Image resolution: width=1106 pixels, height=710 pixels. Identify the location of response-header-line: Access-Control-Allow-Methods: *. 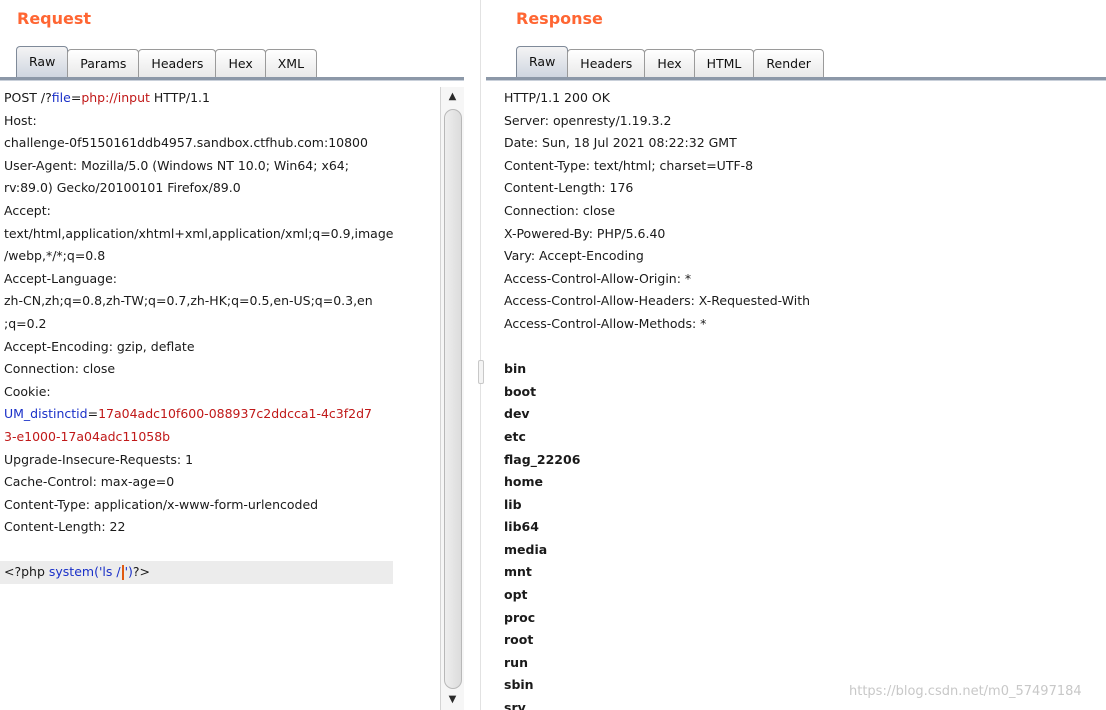
(605, 323).